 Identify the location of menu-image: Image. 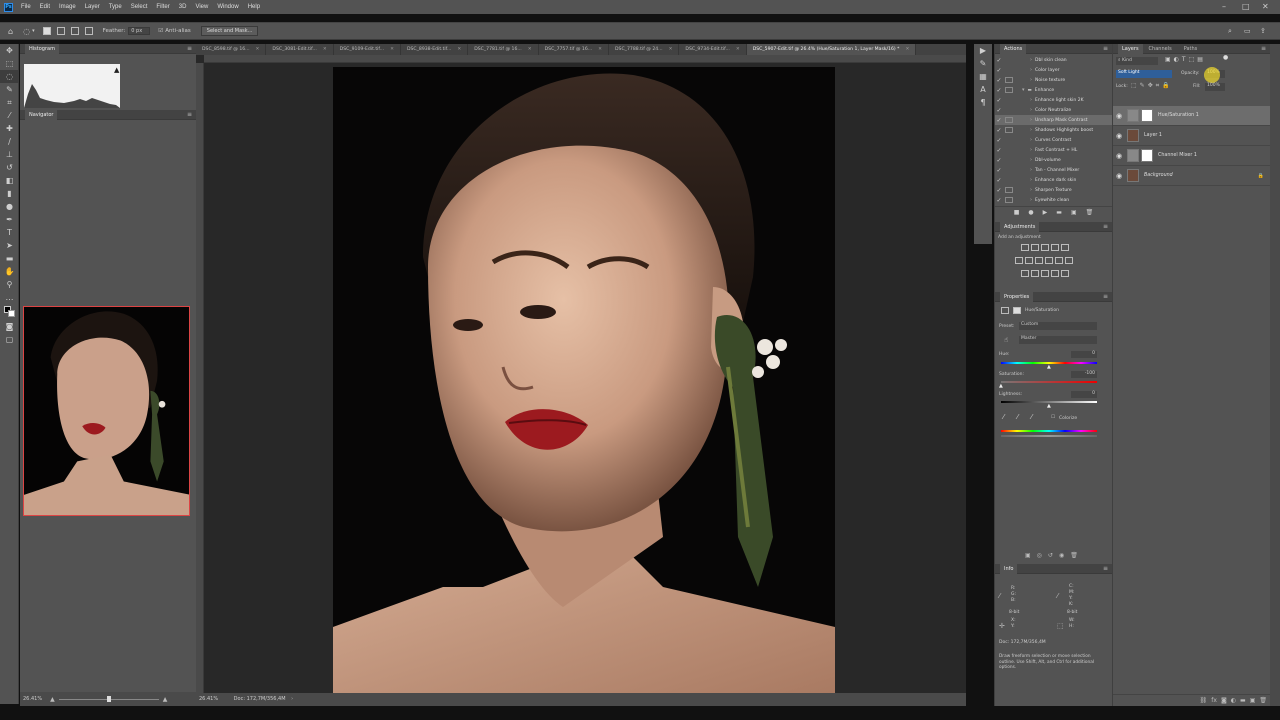
(67, 7).